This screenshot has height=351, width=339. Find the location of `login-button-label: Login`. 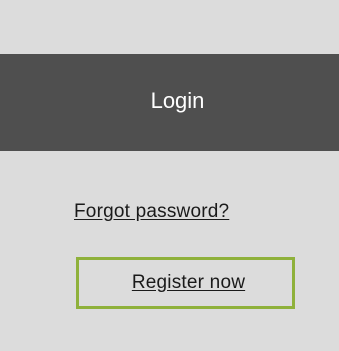

login-button-label: Login is located at coordinates (177, 100).